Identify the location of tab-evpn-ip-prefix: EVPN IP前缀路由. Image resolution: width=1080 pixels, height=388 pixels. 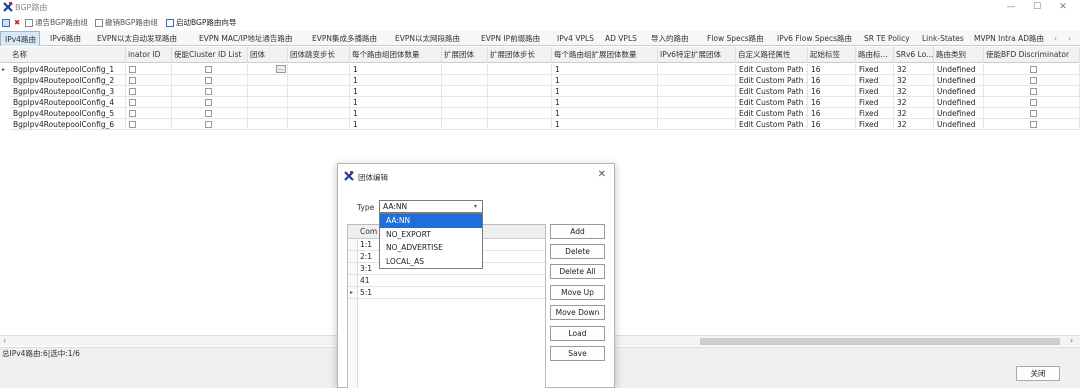
(510, 38).